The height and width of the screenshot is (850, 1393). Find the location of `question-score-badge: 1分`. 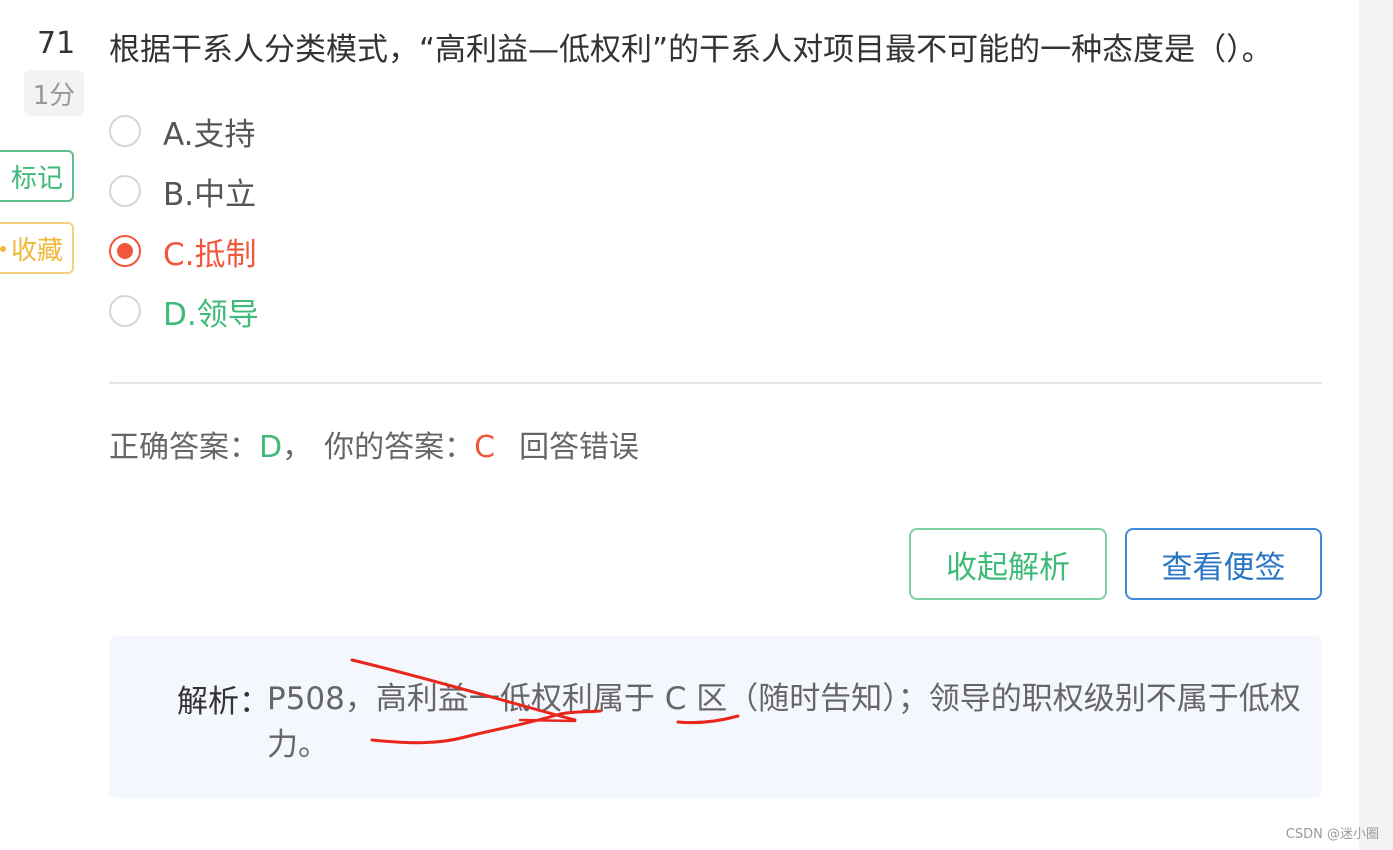

question-score-badge: 1分 is located at coordinates (54, 93).